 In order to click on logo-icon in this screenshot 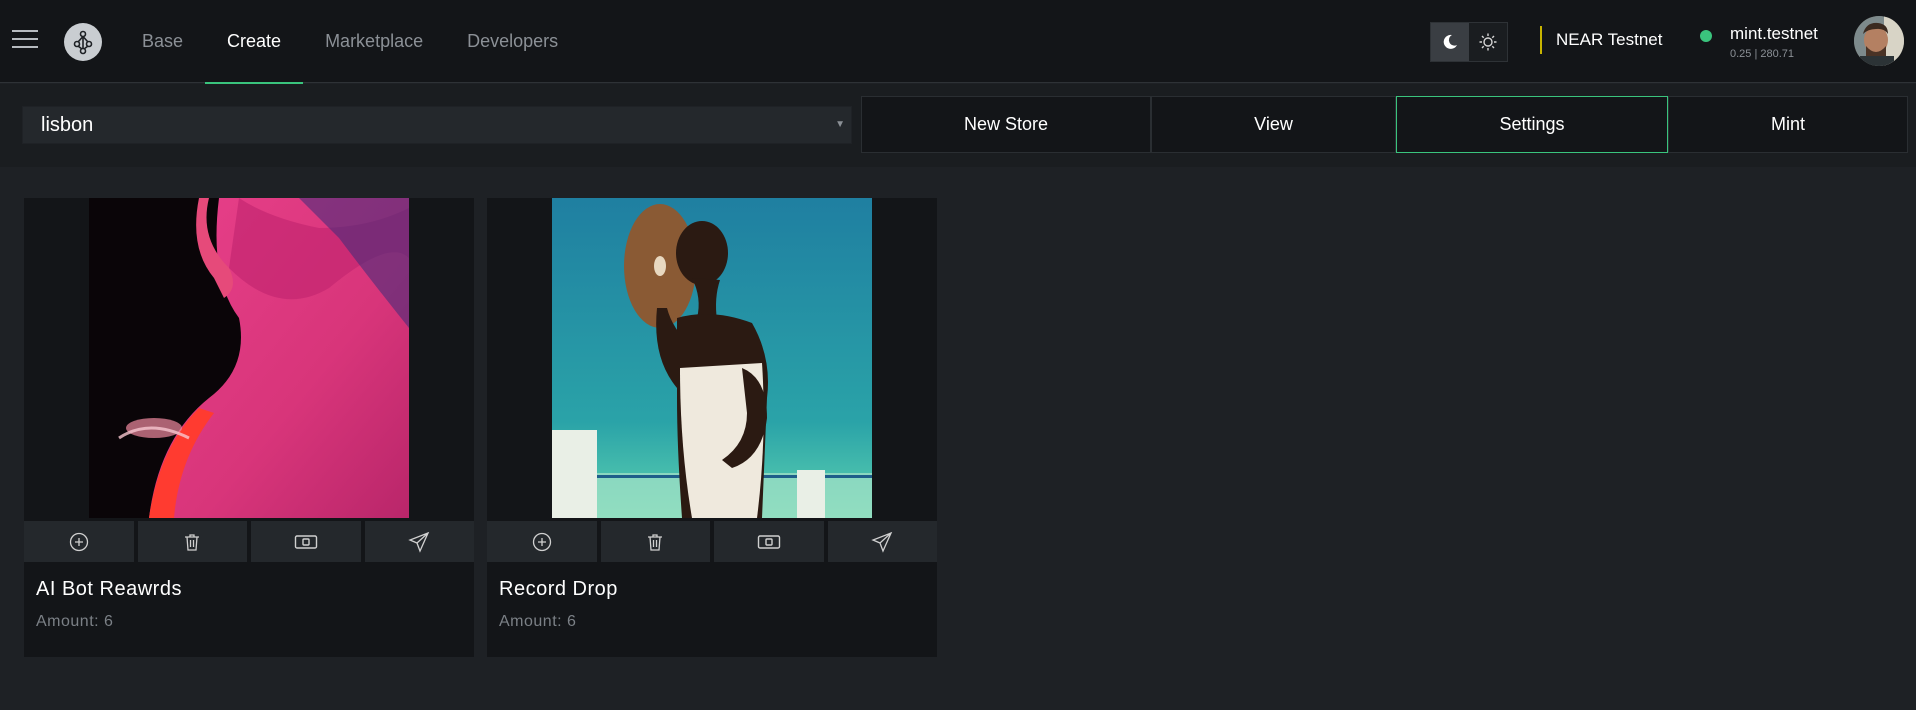, I will do `click(83, 42)`.